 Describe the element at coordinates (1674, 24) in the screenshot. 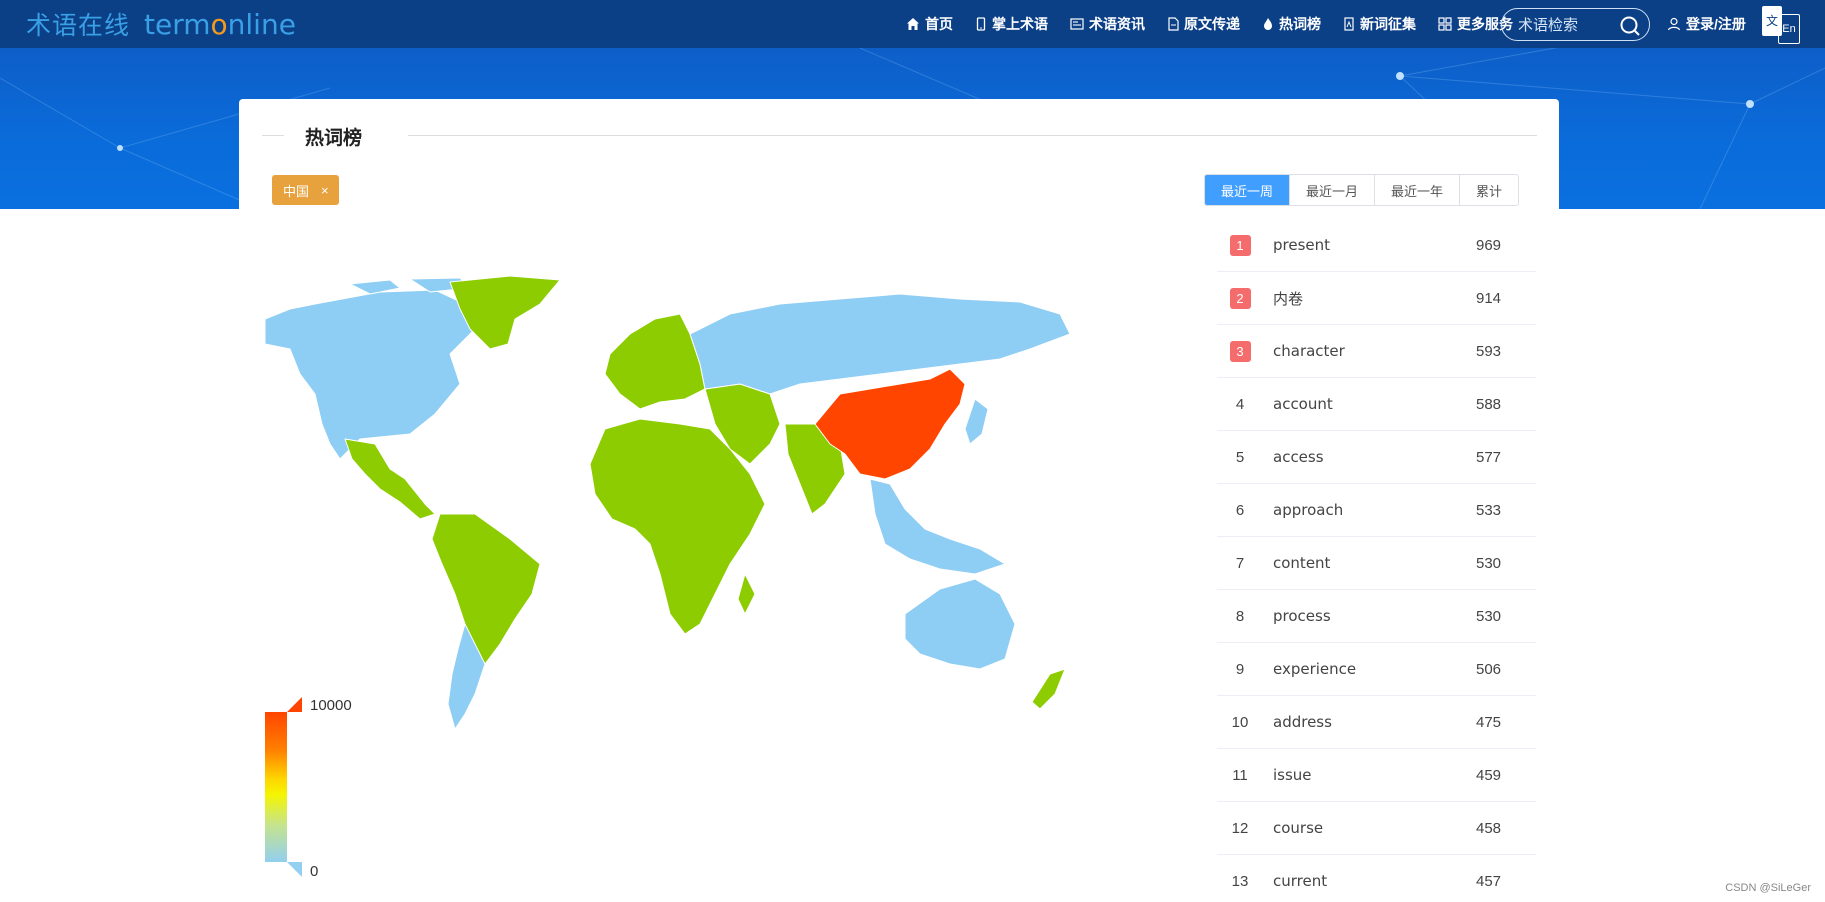

I see `user-icon` at that location.